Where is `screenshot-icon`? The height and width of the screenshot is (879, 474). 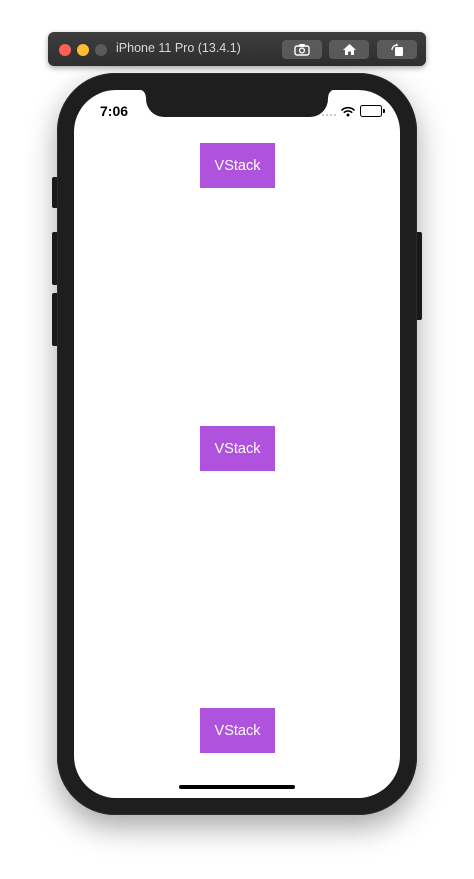
screenshot-icon is located at coordinates (302, 50).